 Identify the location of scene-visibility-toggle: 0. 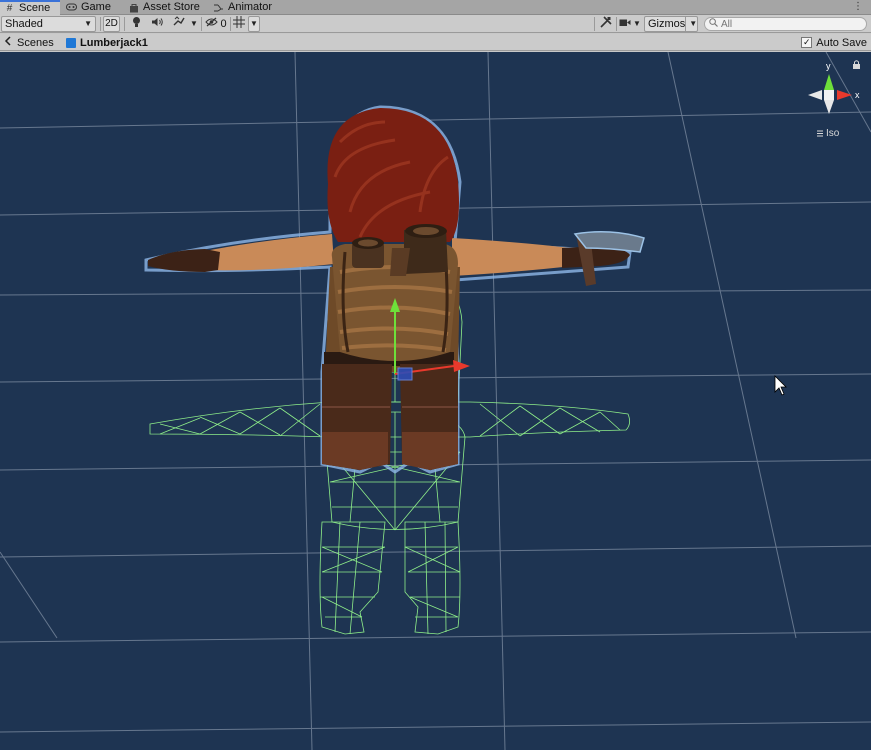
(216, 24).